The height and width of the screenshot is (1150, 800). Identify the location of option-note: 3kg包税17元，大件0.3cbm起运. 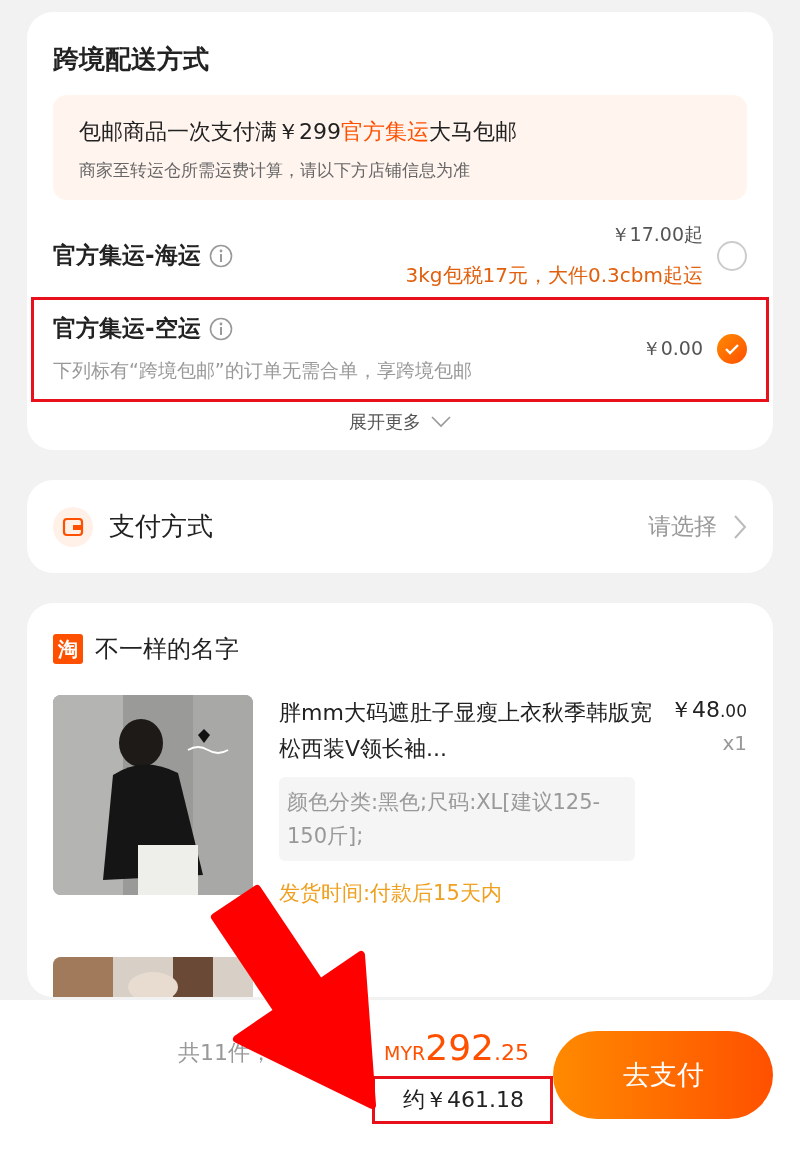
(554, 275).